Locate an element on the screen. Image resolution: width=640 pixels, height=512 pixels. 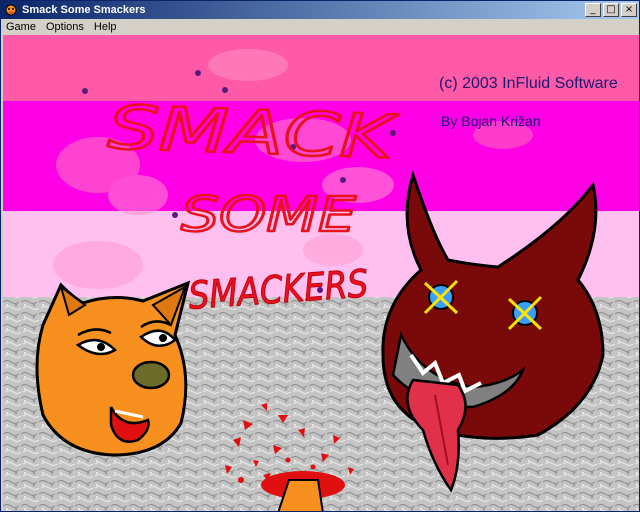
maximize-icon: □ is located at coordinates (611, 9).